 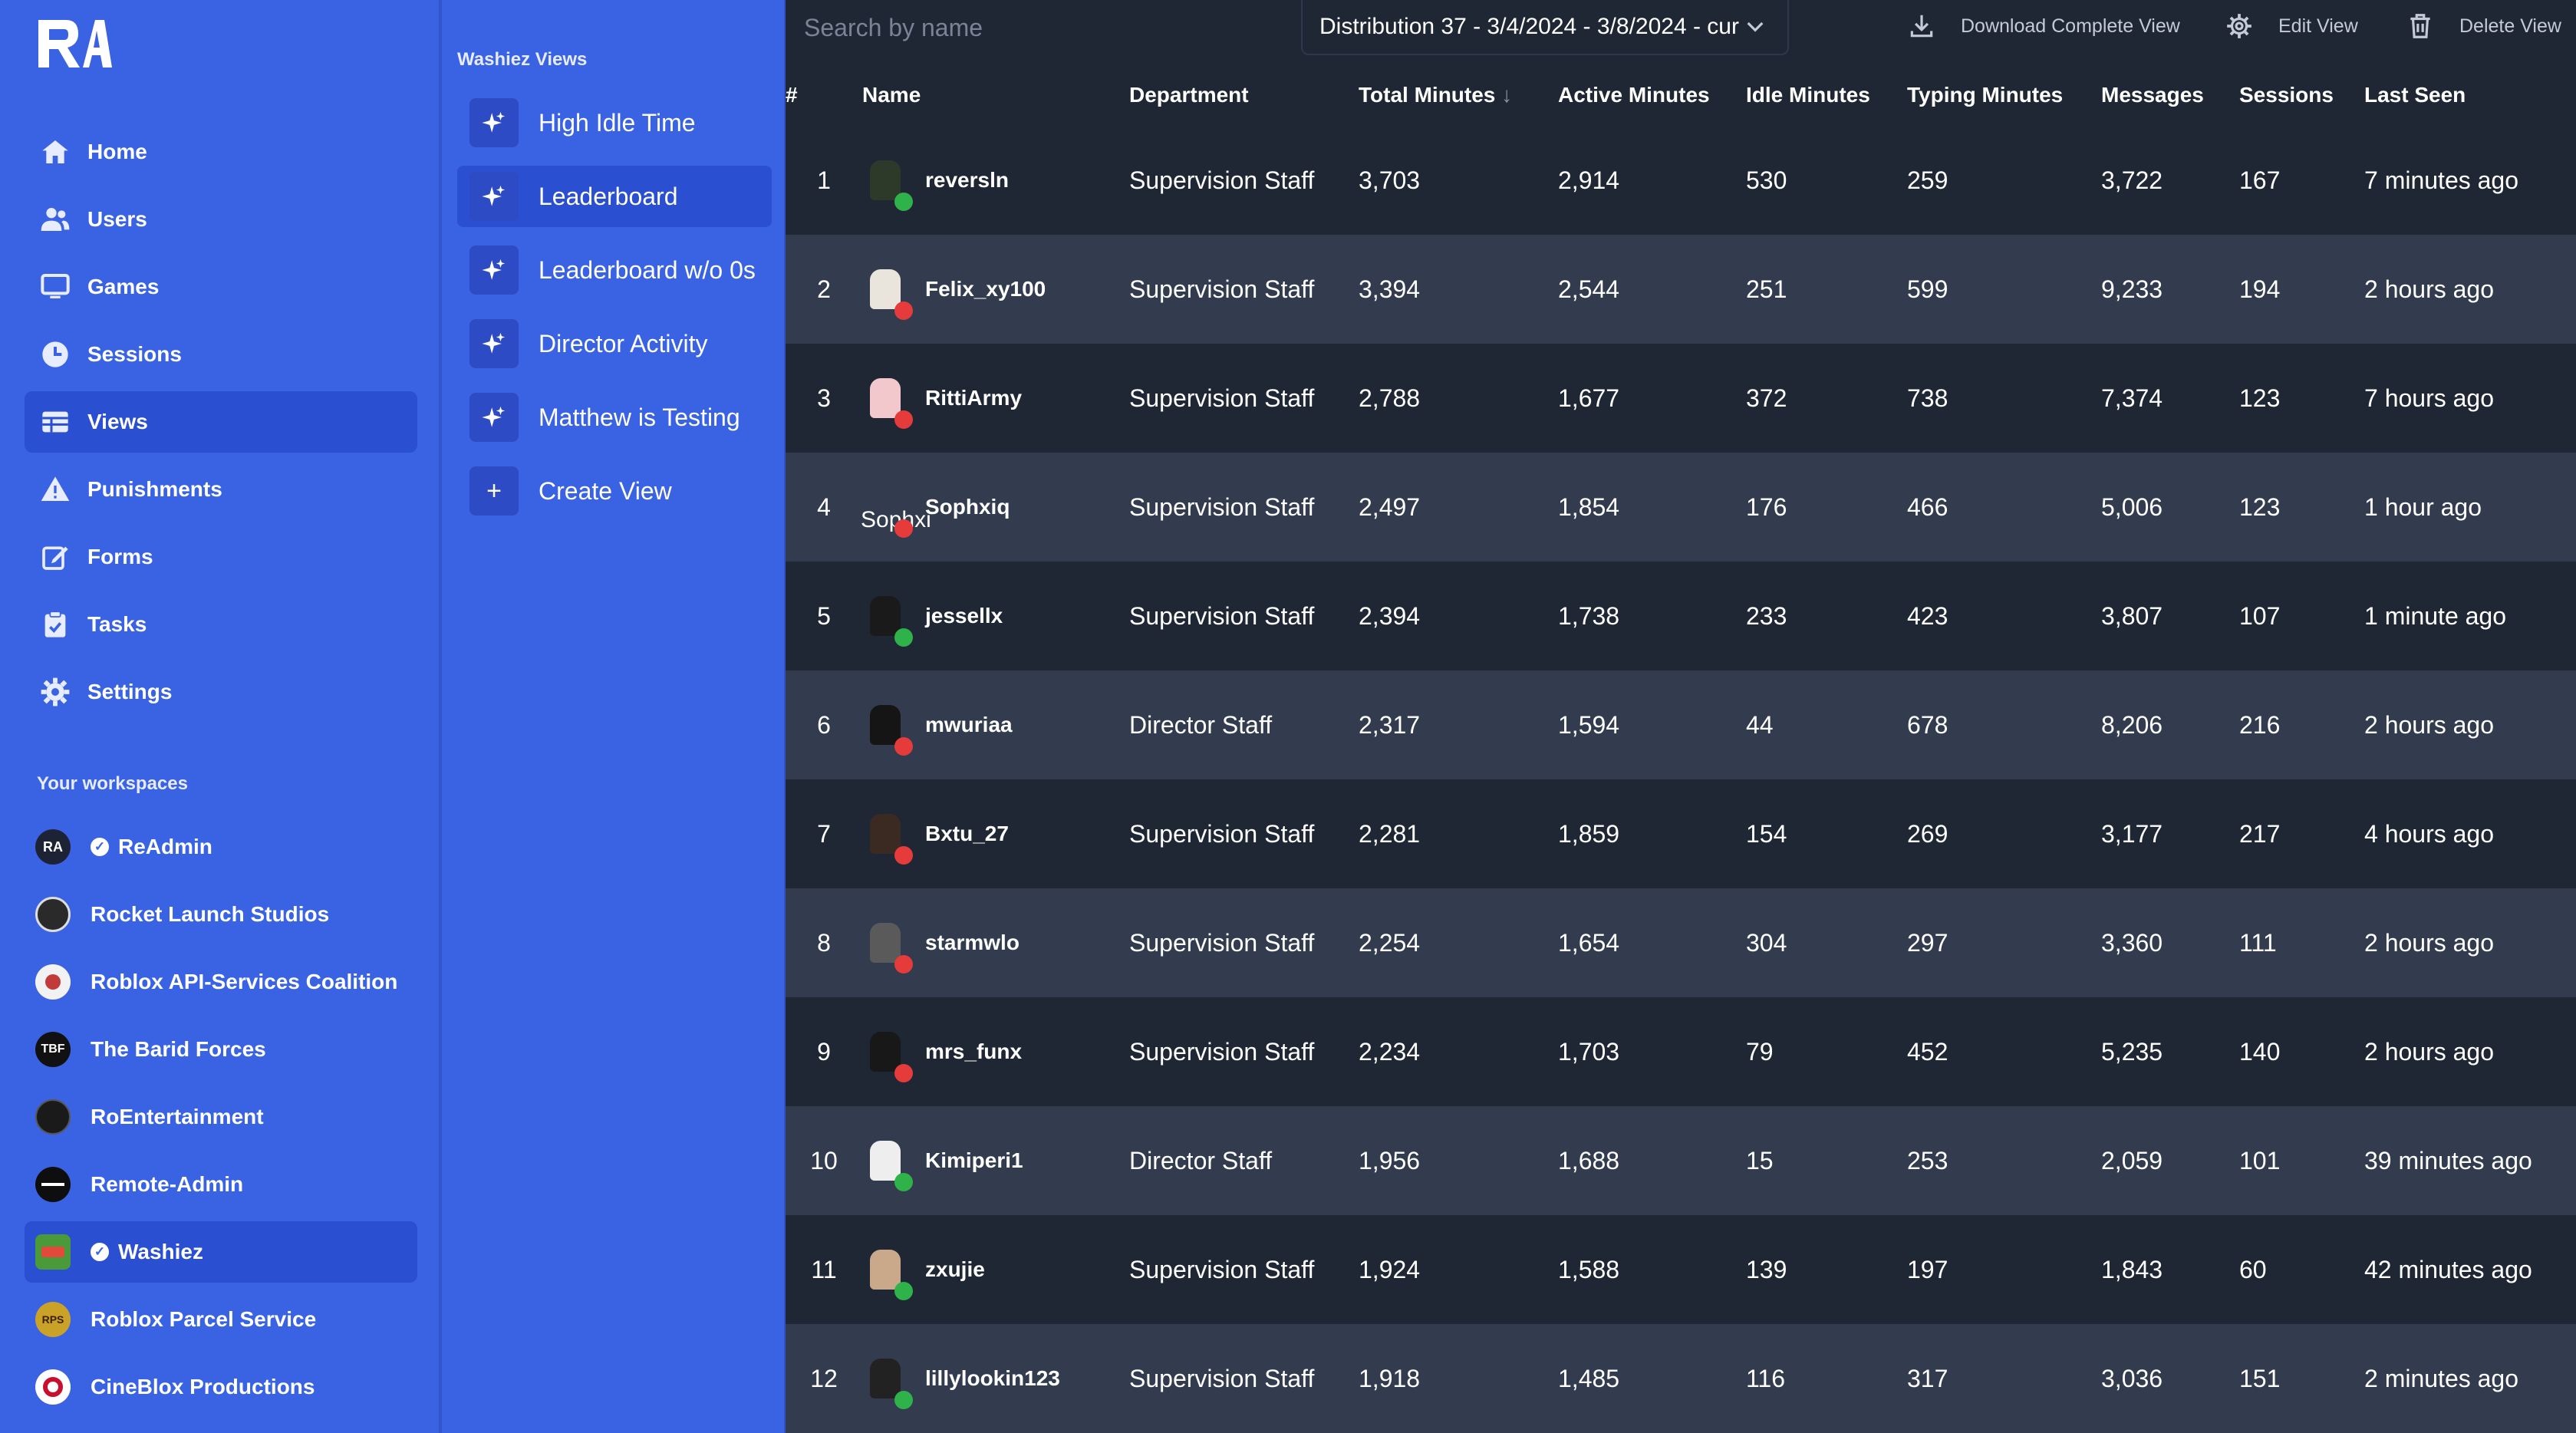 I want to click on column-header-typing-minutes: Typing Minutes, so click(x=2004, y=95).